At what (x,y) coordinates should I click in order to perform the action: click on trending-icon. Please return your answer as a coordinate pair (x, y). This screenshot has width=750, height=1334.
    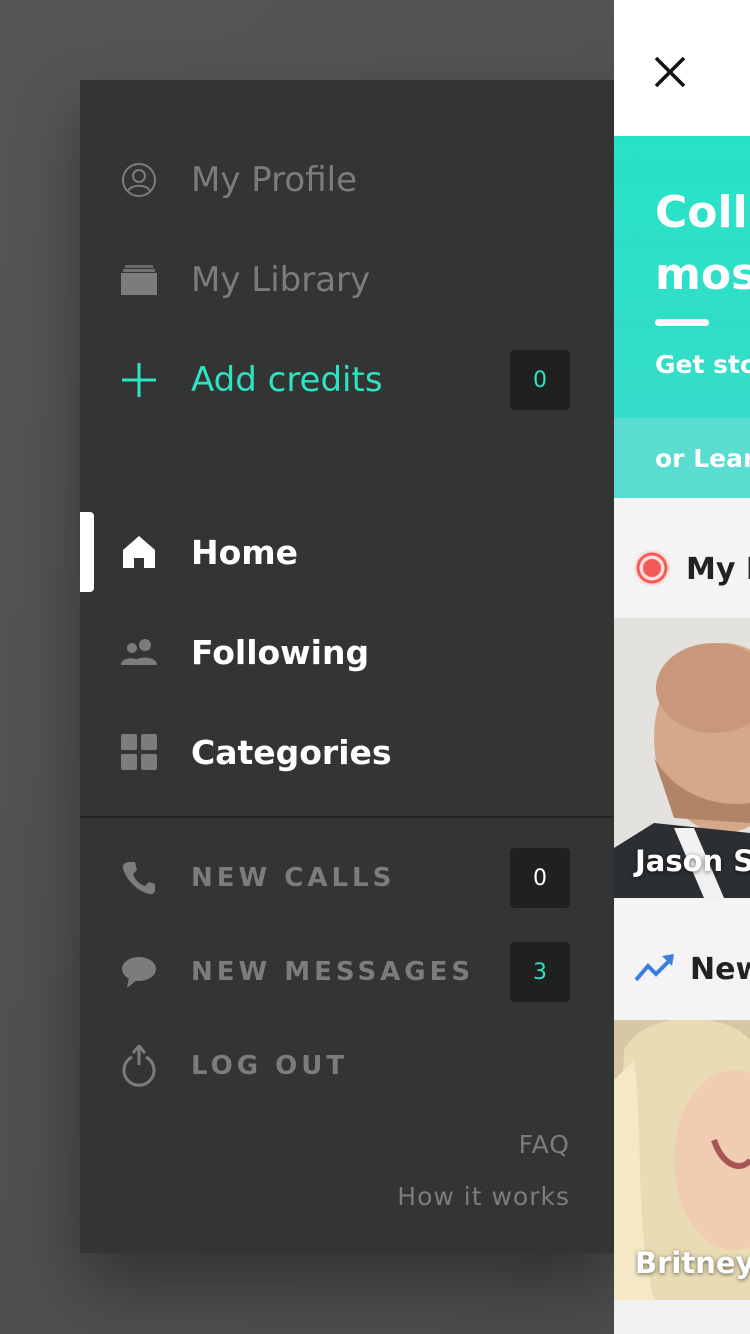
    Looking at the image, I should click on (654, 968).